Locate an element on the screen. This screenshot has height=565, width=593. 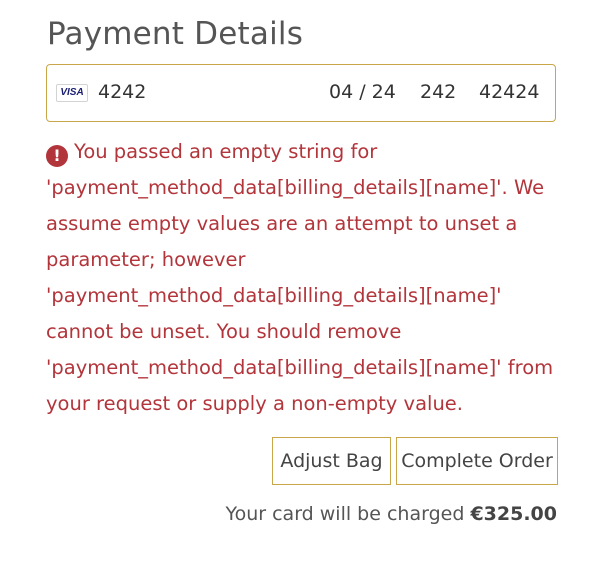
card-number-input: 4242 is located at coordinates (122, 92).